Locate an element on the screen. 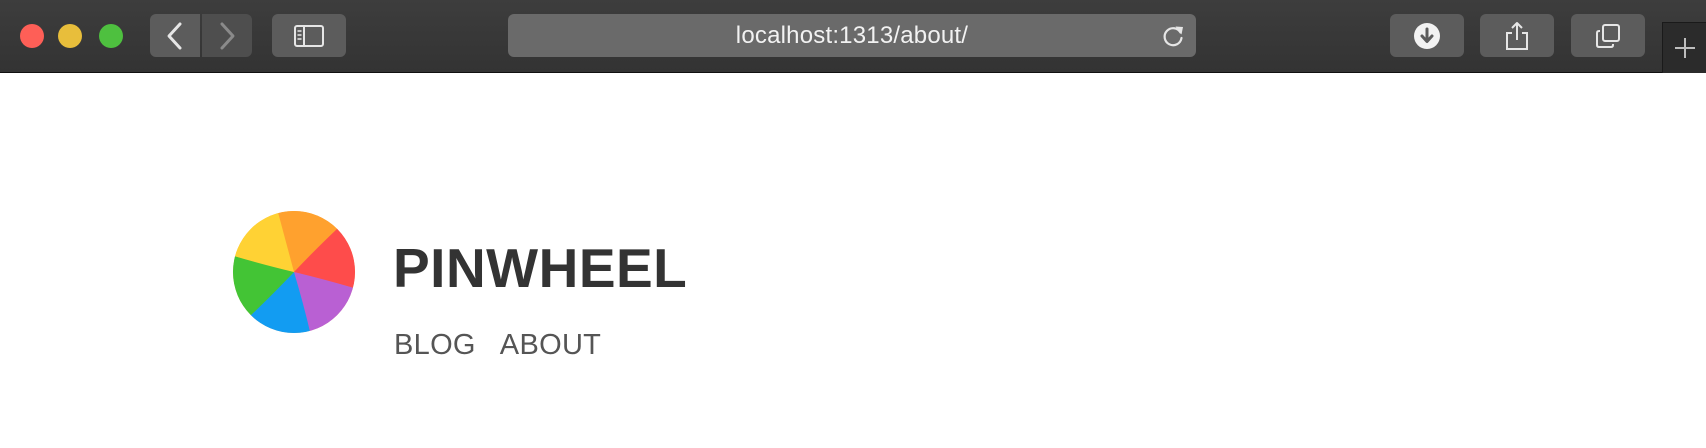 The width and height of the screenshot is (1706, 448). url-text: localhost:1313/about/ is located at coordinates (852, 35).